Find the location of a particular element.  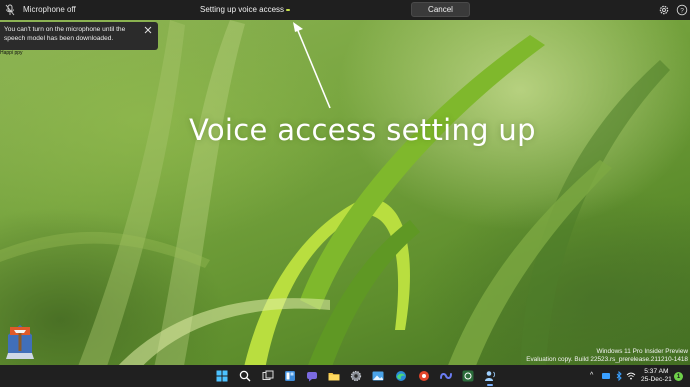

microphone-state-label: Microphone off is located at coordinates (49, 9).